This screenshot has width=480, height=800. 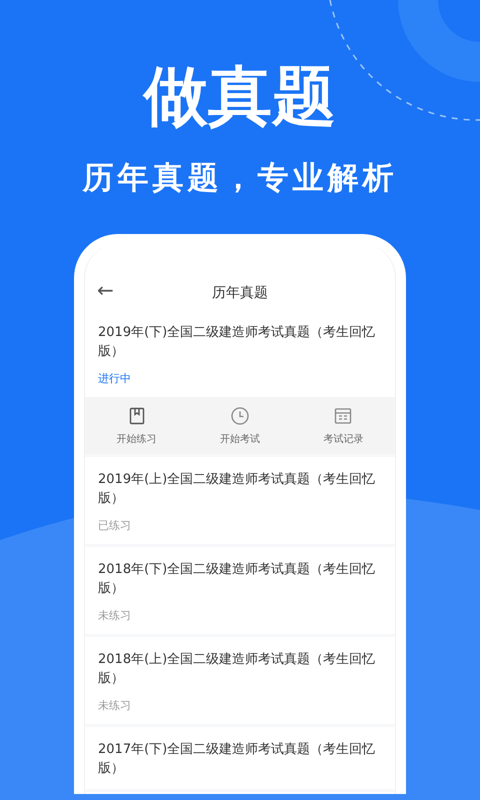 What do you see at coordinates (242, 759) in the screenshot?
I see `paper-title: 2017年(下)全国二级建造师考试真题（考生回忆版）` at bounding box center [242, 759].